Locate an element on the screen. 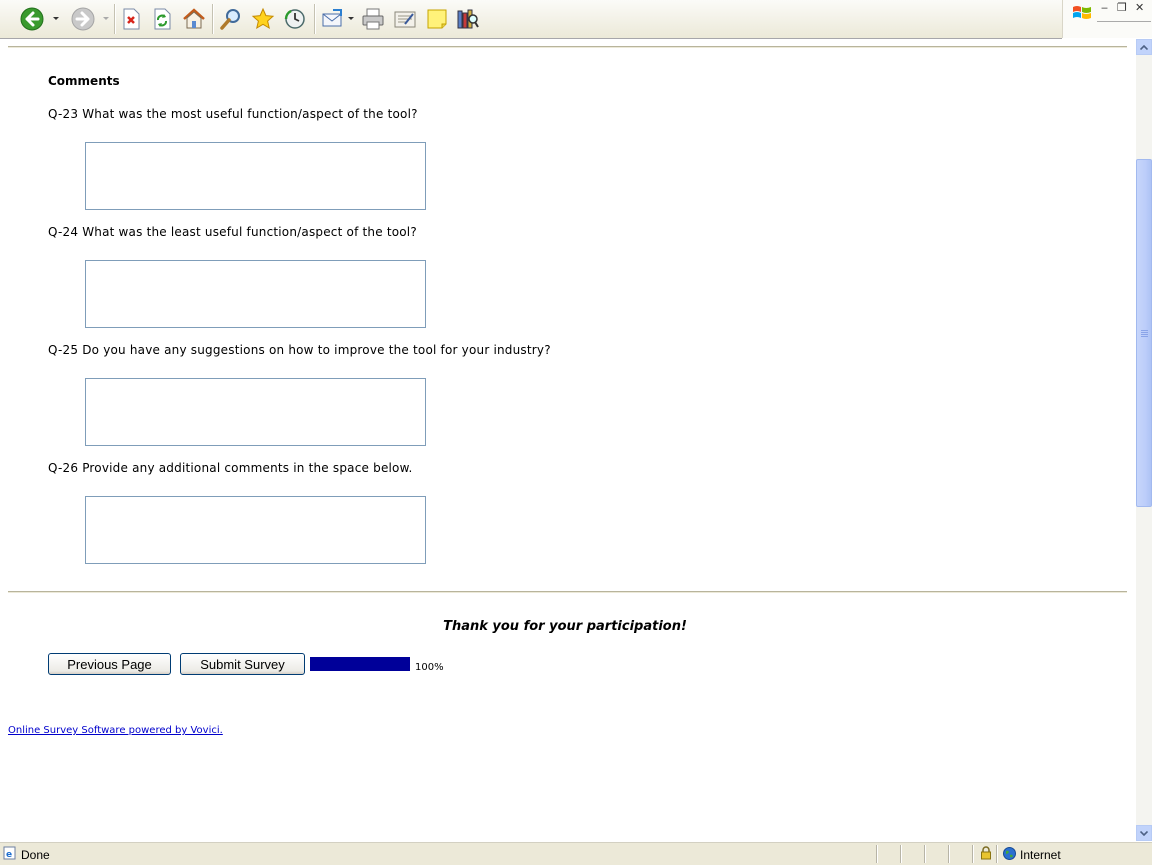 The image size is (1152, 865). print-icon is located at coordinates (373, 19).